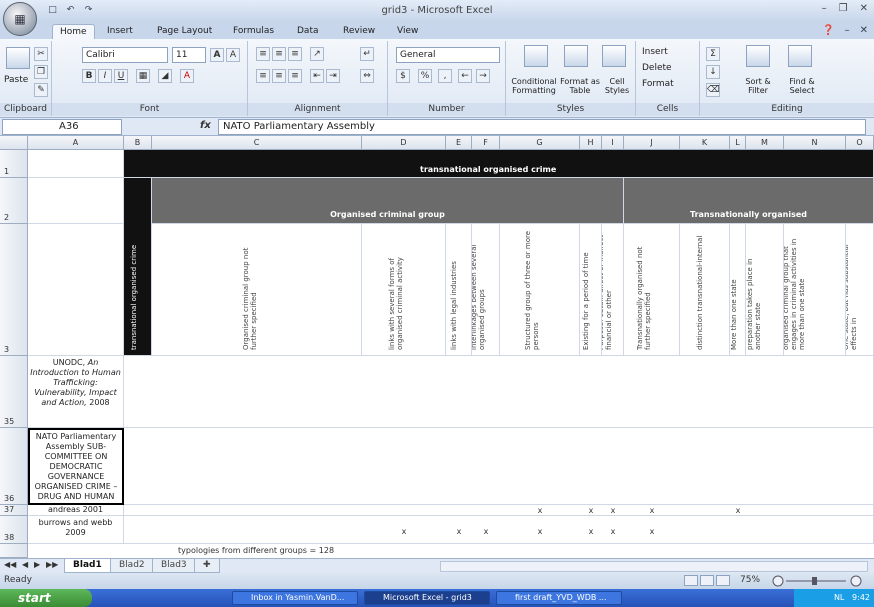 Image resolution: width=874 pixels, height=607 pixels. What do you see at coordinates (499, 392) in the screenshot?
I see `row-35-data` at bounding box center [499, 392].